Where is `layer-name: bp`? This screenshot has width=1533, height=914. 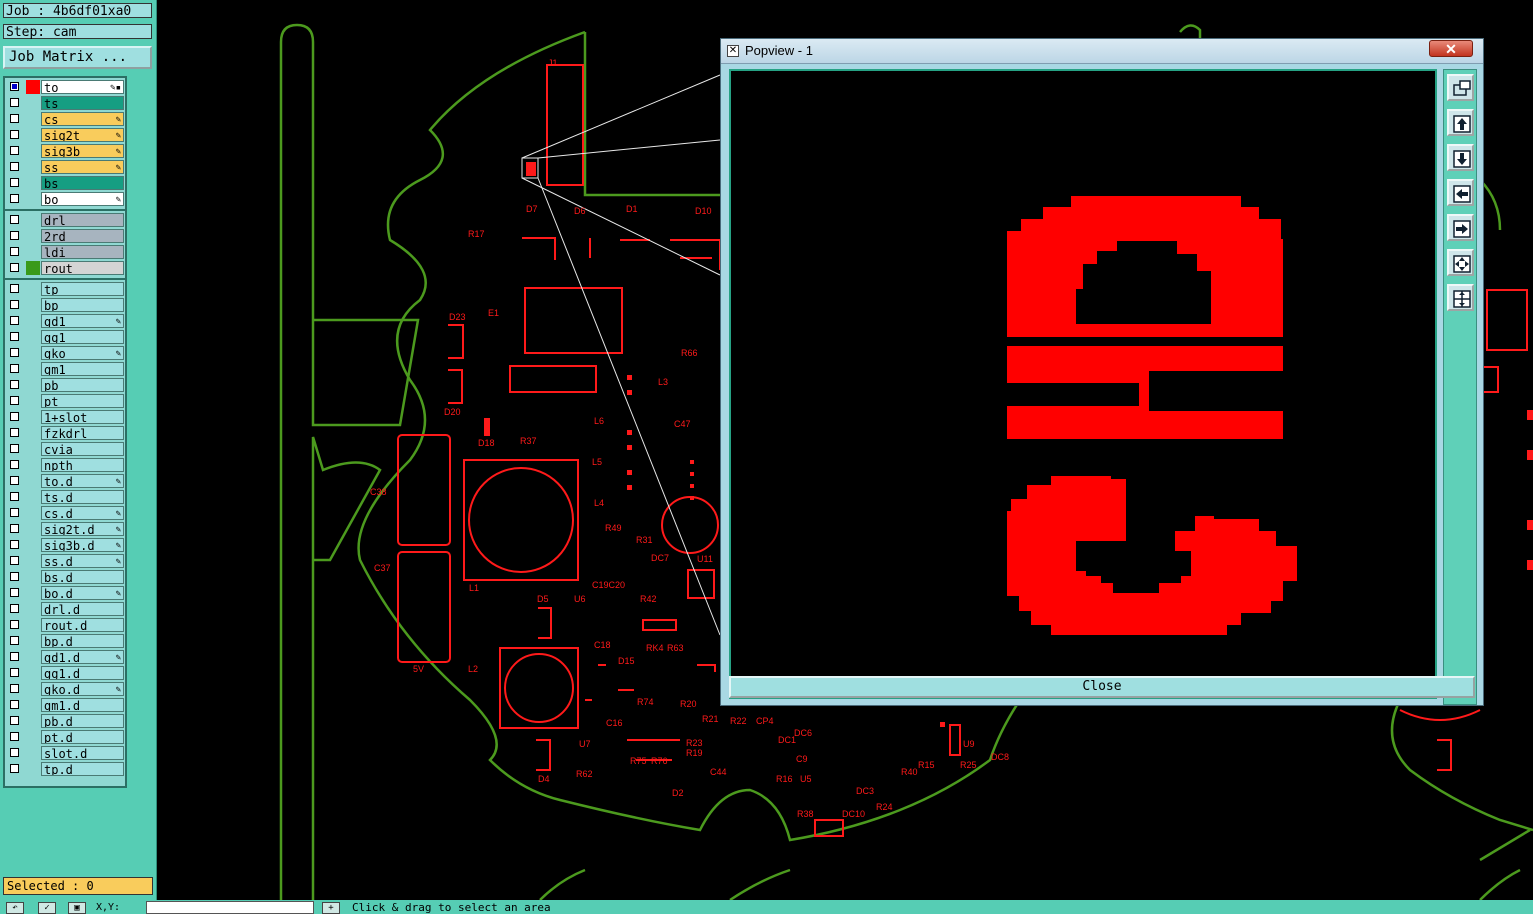
layer-name: bp is located at coordinates (82, 305).